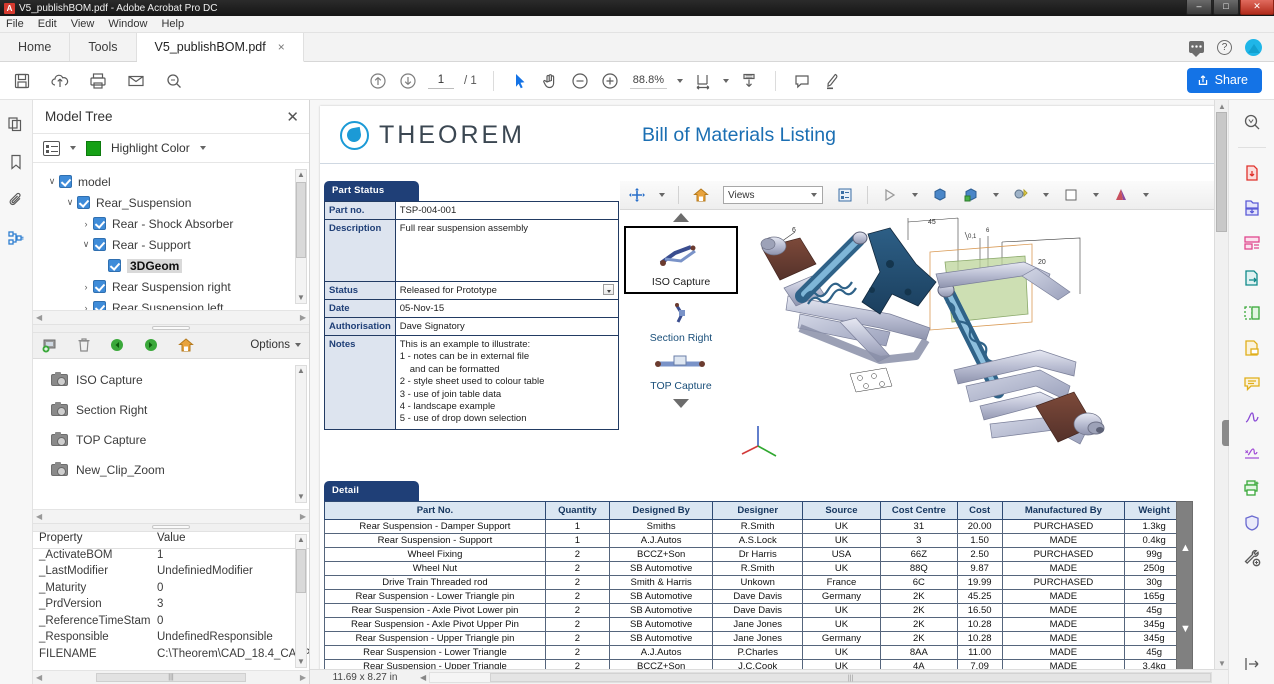 The width and height of the screenshot is (1274, 684). What do you see at coordinates (580, 81) in the screenshot?
I see `zoom-out-icon` at bounding box center [580, 81].